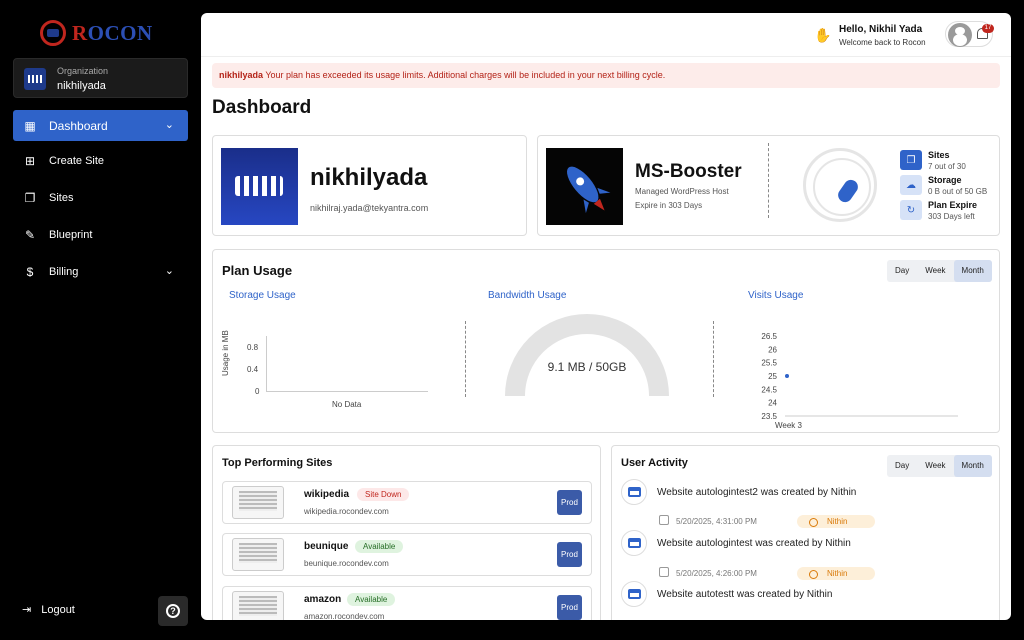 Image resolution: width=1024 pixels, height=640 pixels. What do you see at coordinates (257, 270) in the screenshot?
I see `plan-usage-title: Plan Usage` at bounding box center [257, 270].